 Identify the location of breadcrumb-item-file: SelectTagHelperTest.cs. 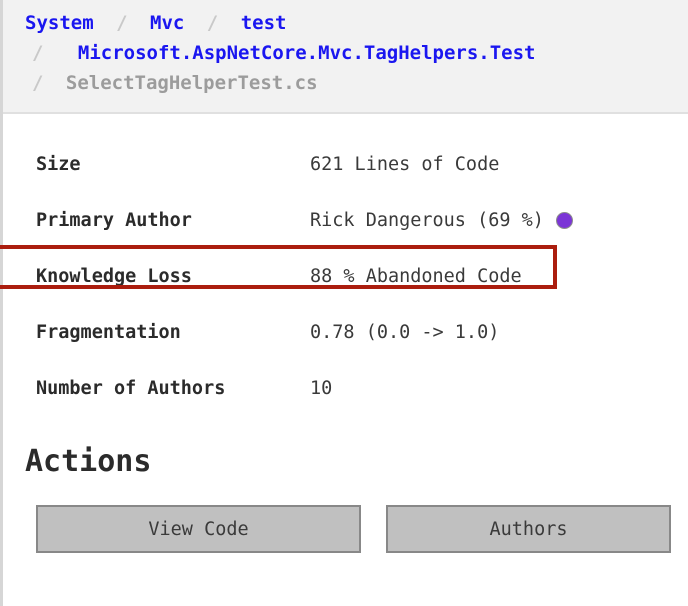
(191, 83).